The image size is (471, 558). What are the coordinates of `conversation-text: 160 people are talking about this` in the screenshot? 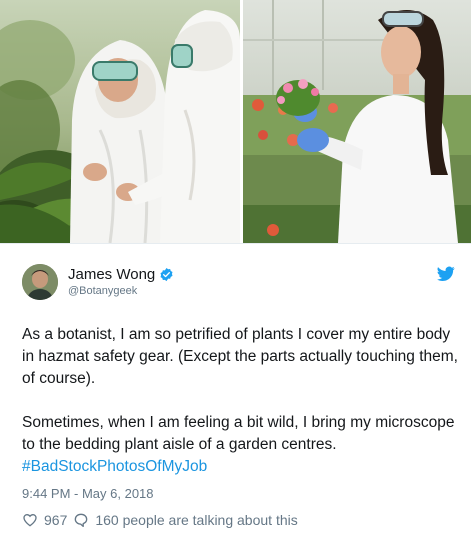 It's located at (196, 520).